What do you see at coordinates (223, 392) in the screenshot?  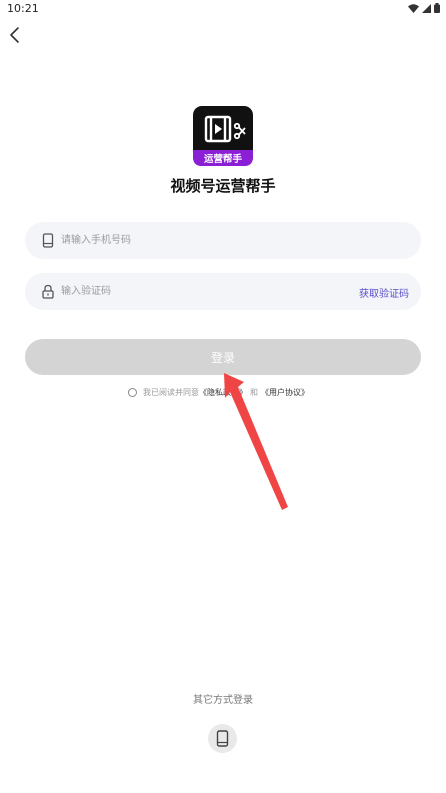 I see `privacy-policy-link: 《隐私政策》` at bounding box center [223, 392].